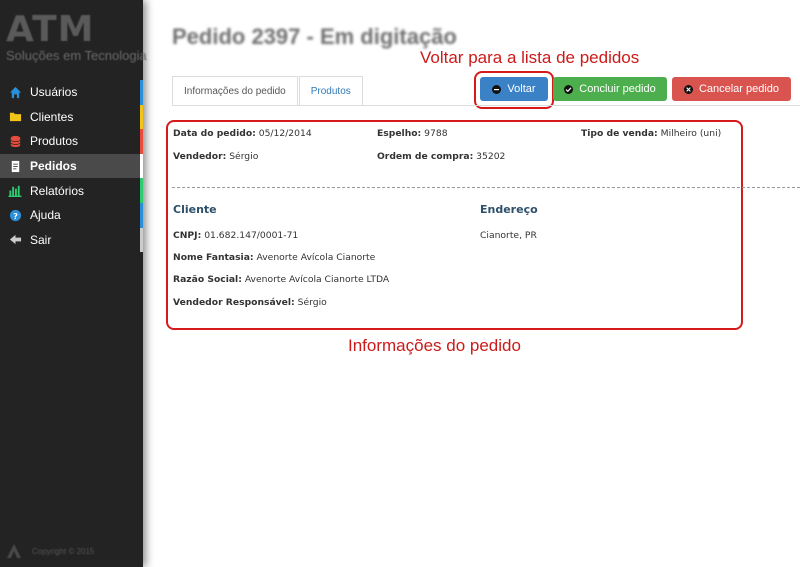 This screenshot has height=567, width=800. Describe the element at coordinates (569, 89) in the screenshot. I see `check-circle-icon` at that location.